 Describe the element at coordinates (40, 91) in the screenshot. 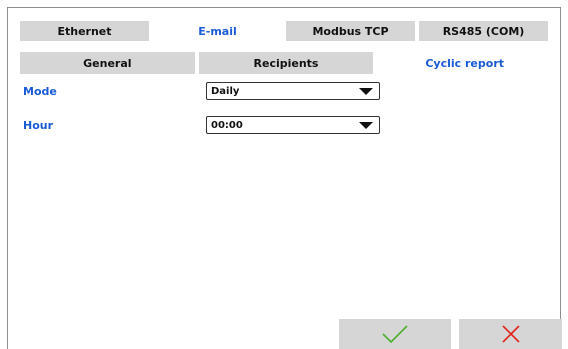

I see `mode-label: Mode` at that location.